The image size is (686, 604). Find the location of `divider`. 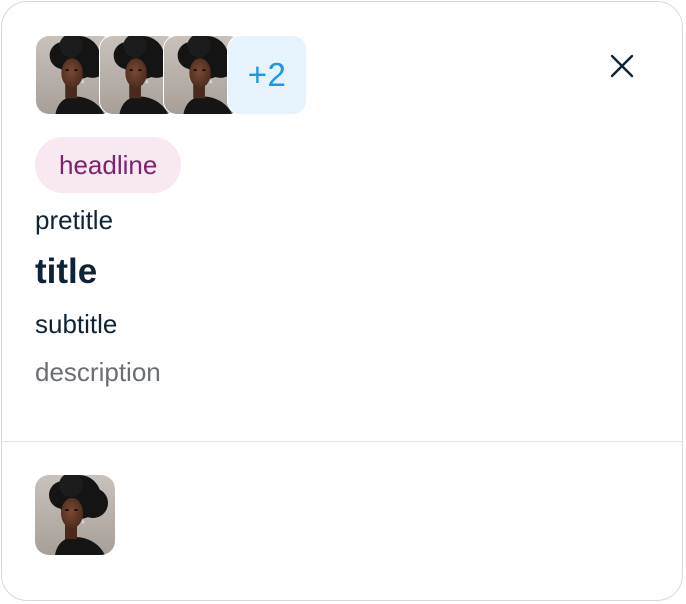

divider is located at coordinates (342, 441).